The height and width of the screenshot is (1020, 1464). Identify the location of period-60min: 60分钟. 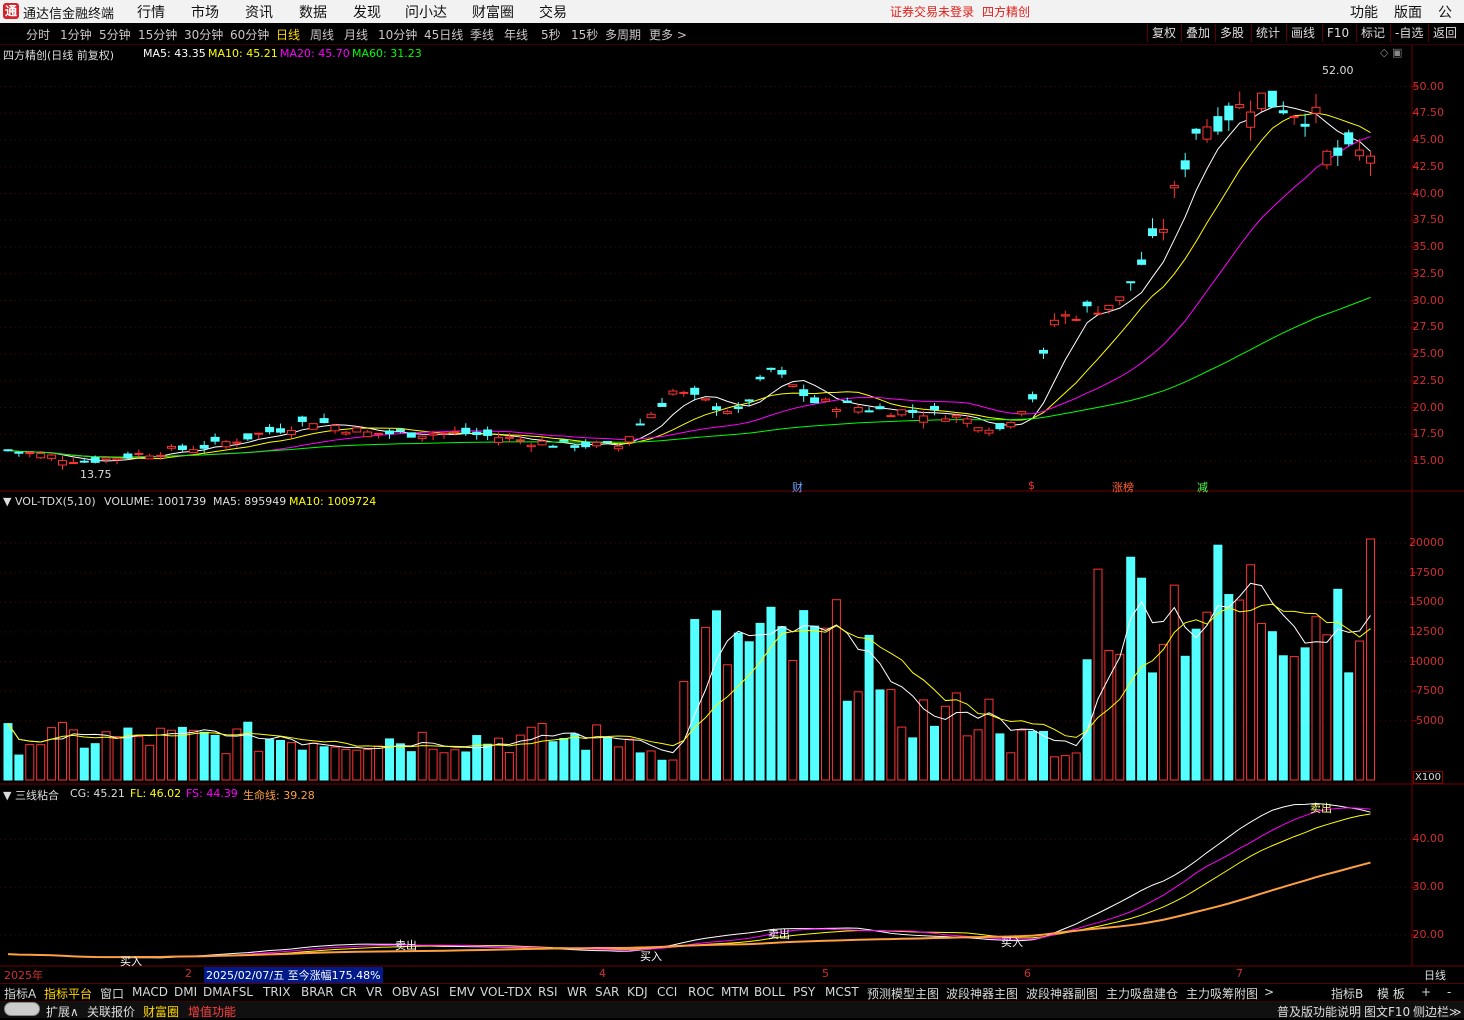
(249, 34).